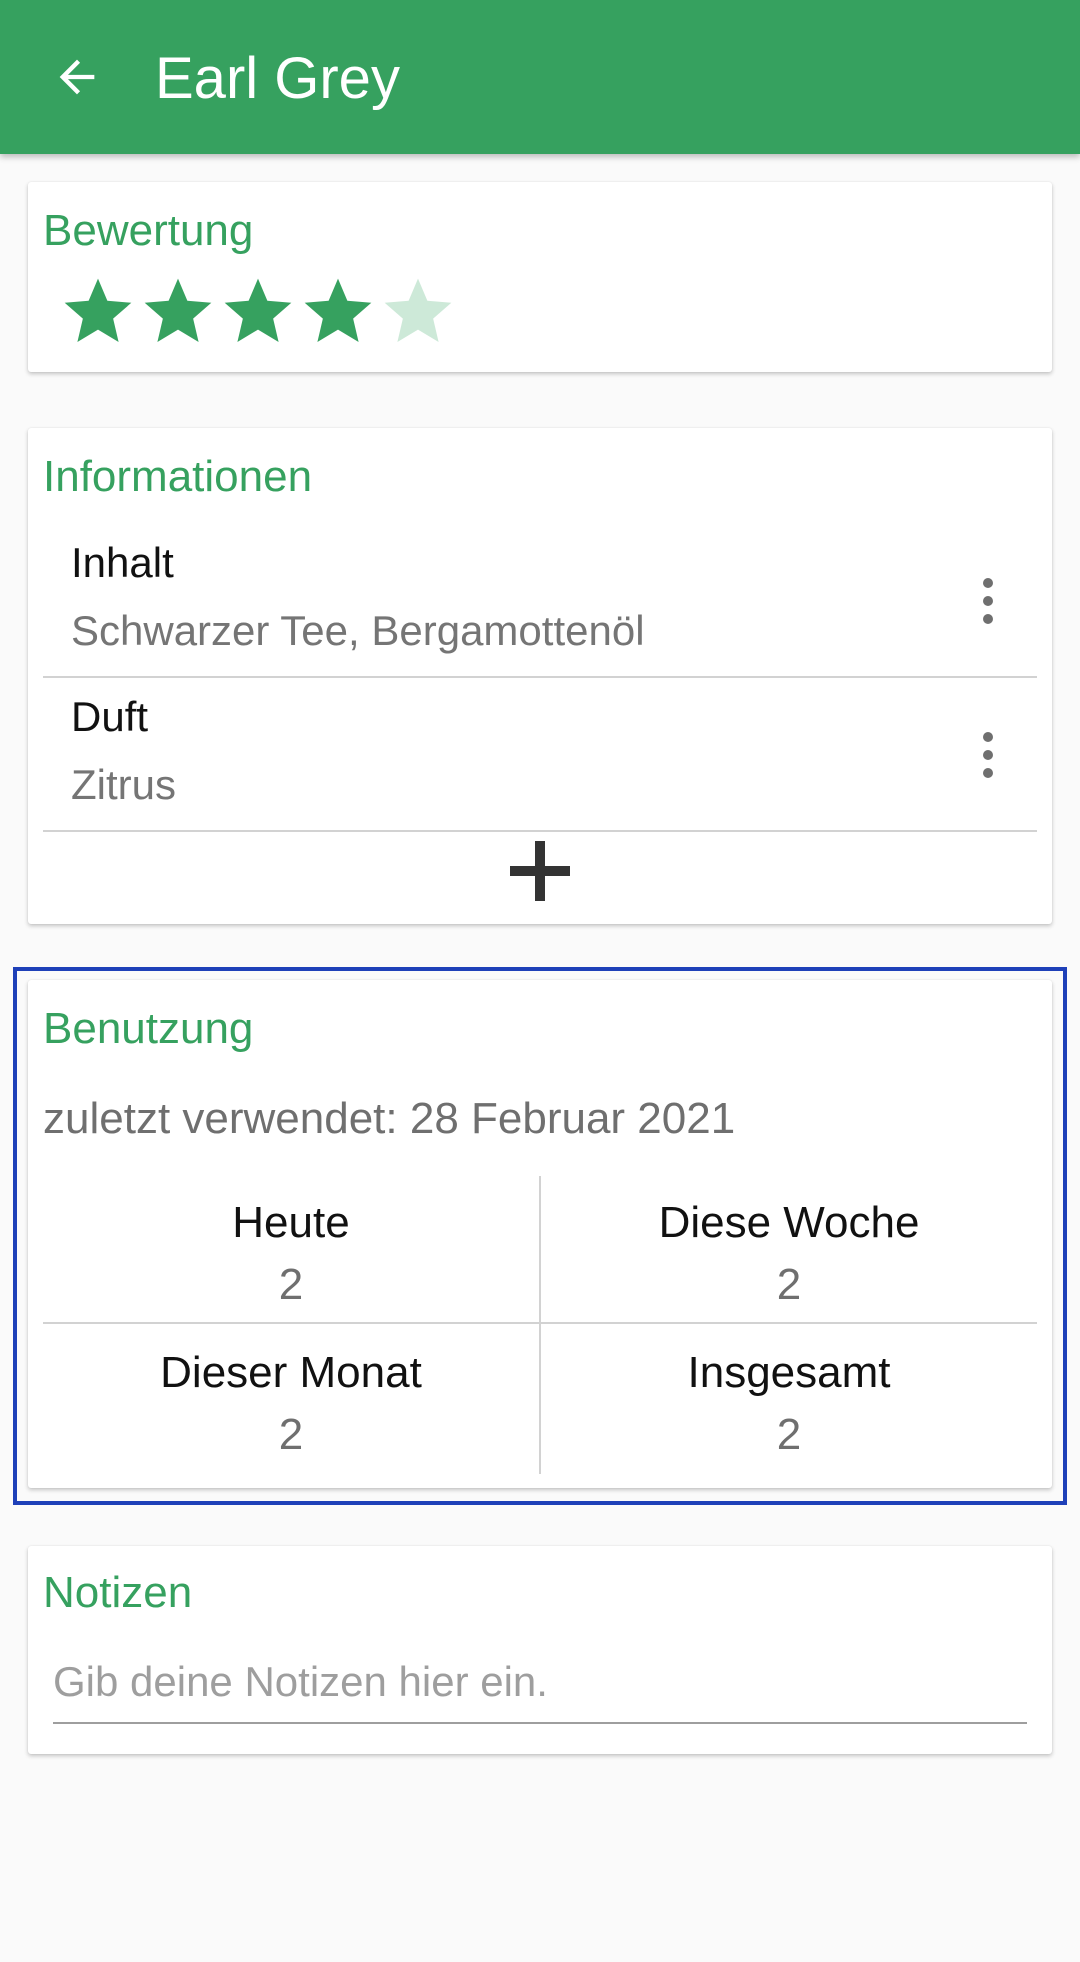  What do you see at coordinates (789, 1372) in the screenshot?
I see `stat-label: Insgesamt` at bounding box center [789, 1372].